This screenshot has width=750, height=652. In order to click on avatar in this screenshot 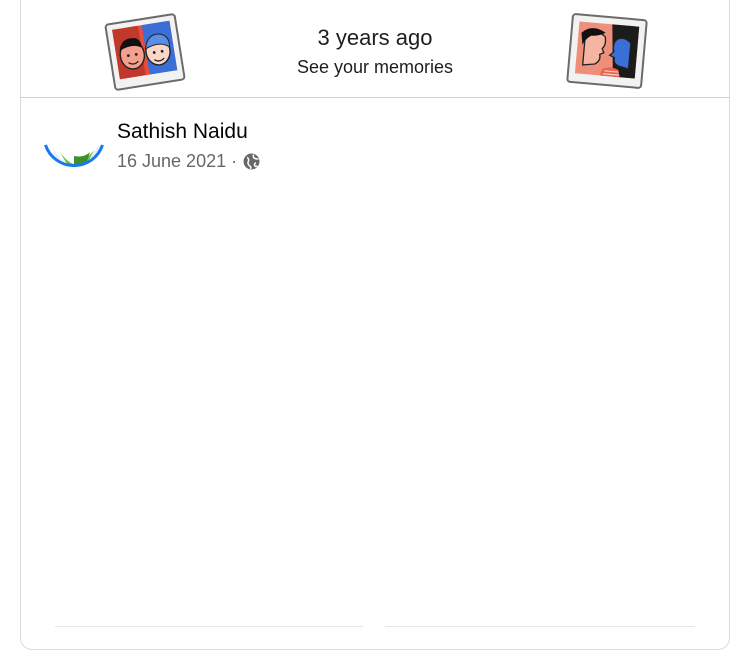, I will do `click(74, 149)`.